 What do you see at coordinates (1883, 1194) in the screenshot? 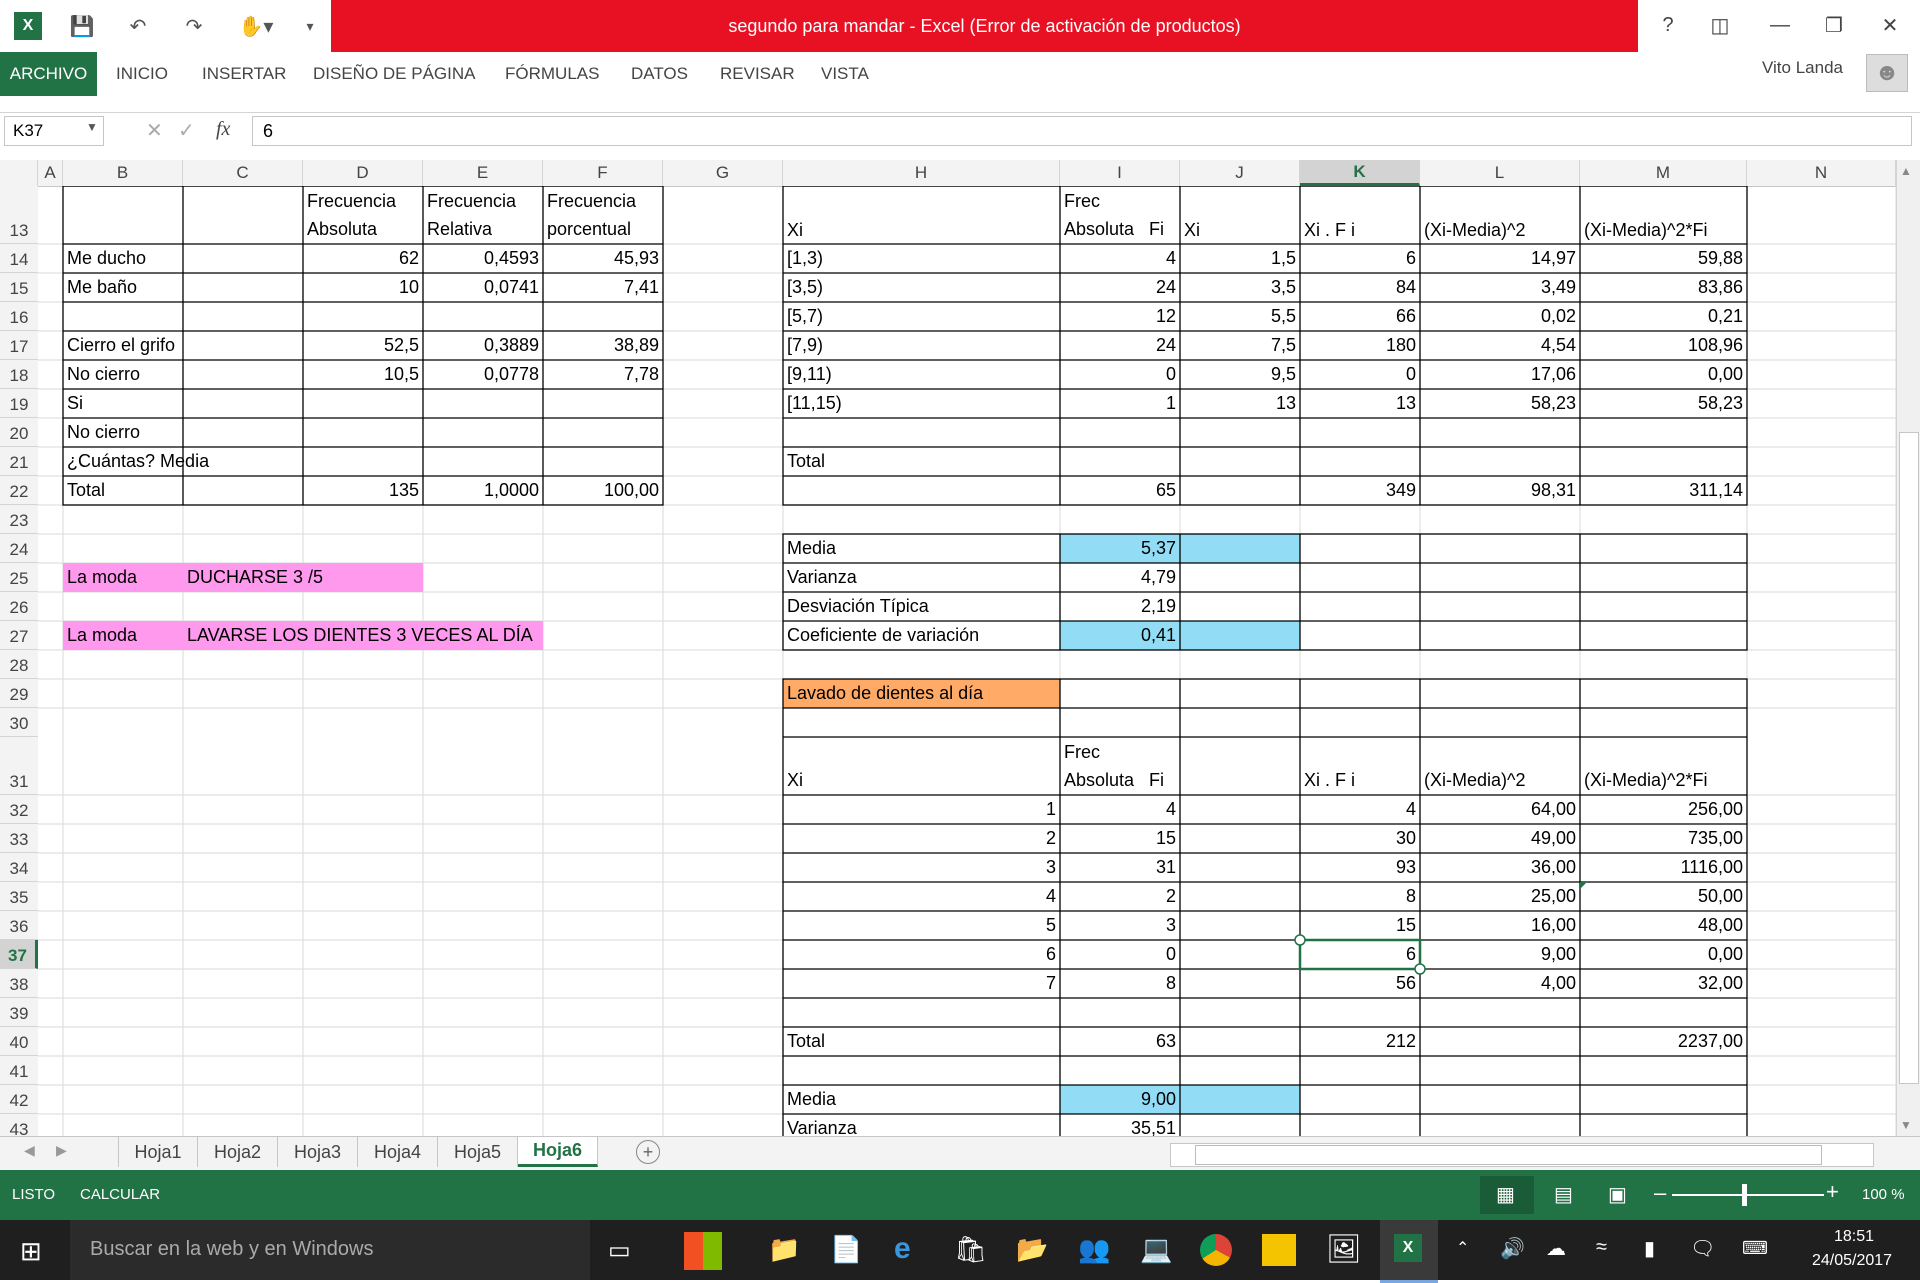
I see `zoom-level: 100 %` at bounding box center [1883, 1194].